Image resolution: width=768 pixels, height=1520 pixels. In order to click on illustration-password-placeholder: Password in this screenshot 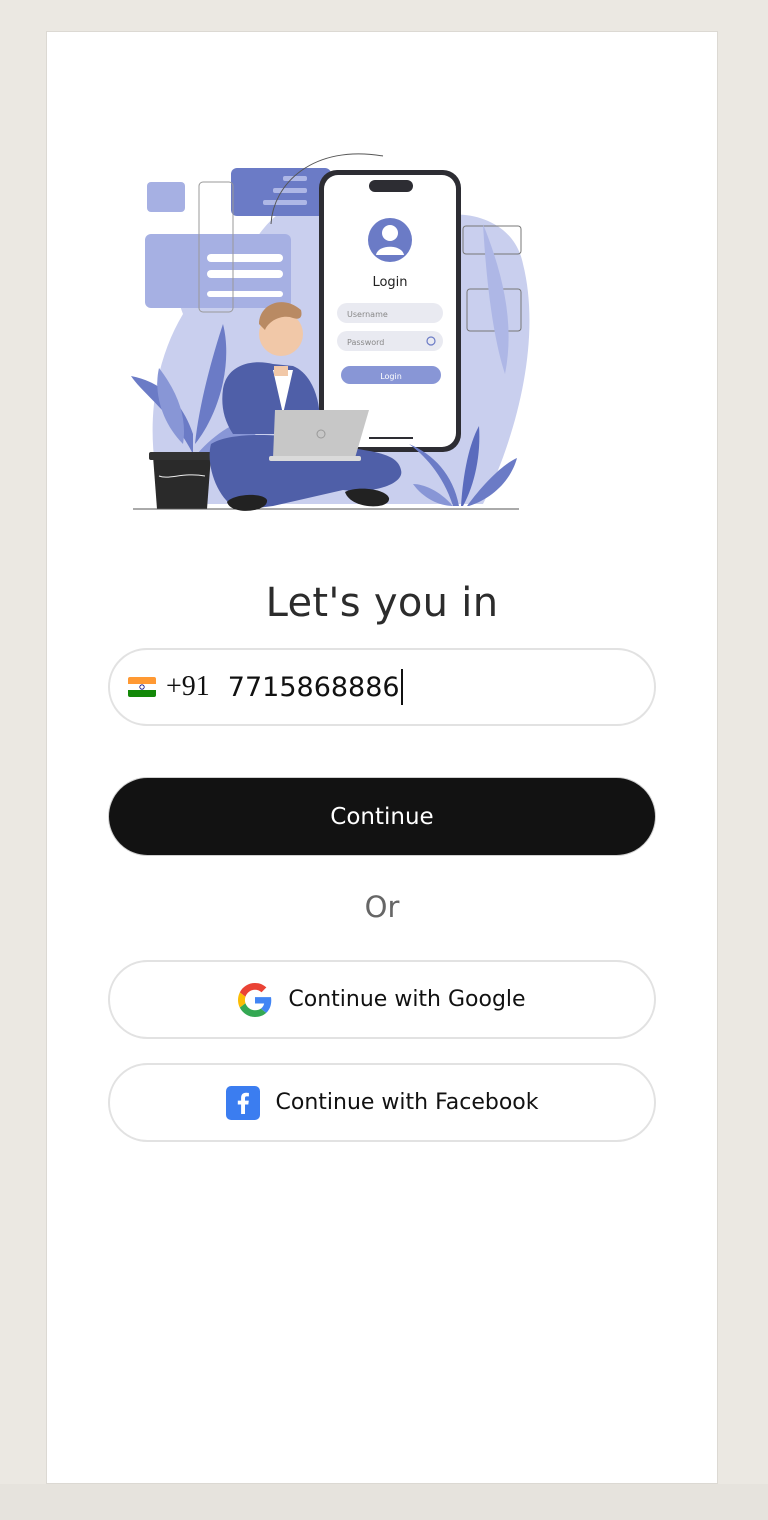, I will do `click(365, 342)`.